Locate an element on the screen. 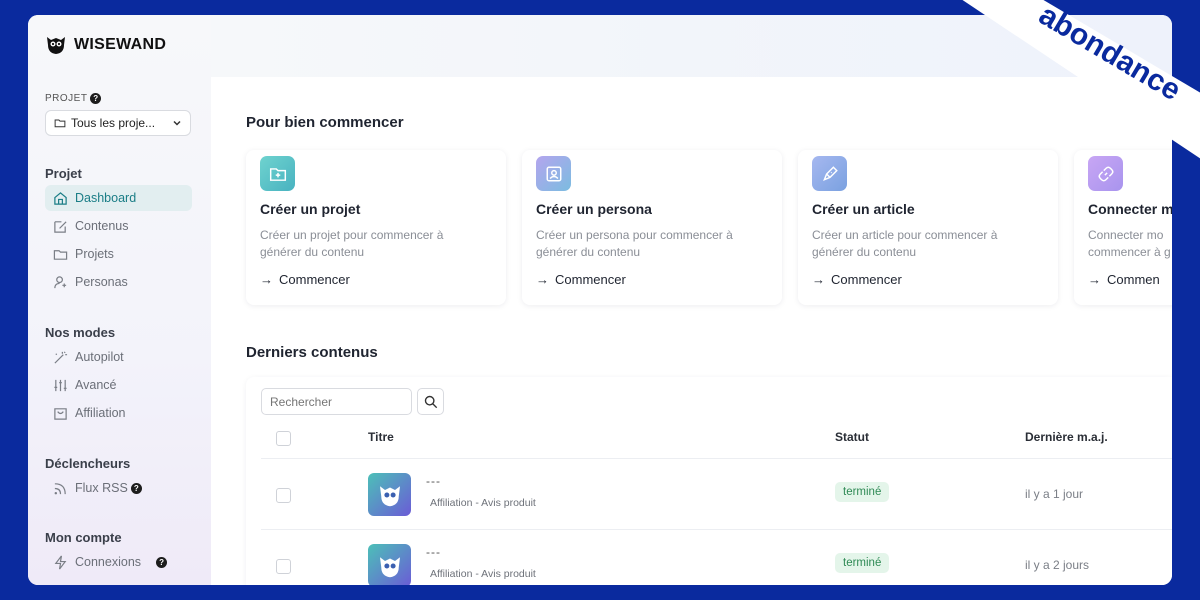  column-header-title: Titre is located at coordinates (381, 437).